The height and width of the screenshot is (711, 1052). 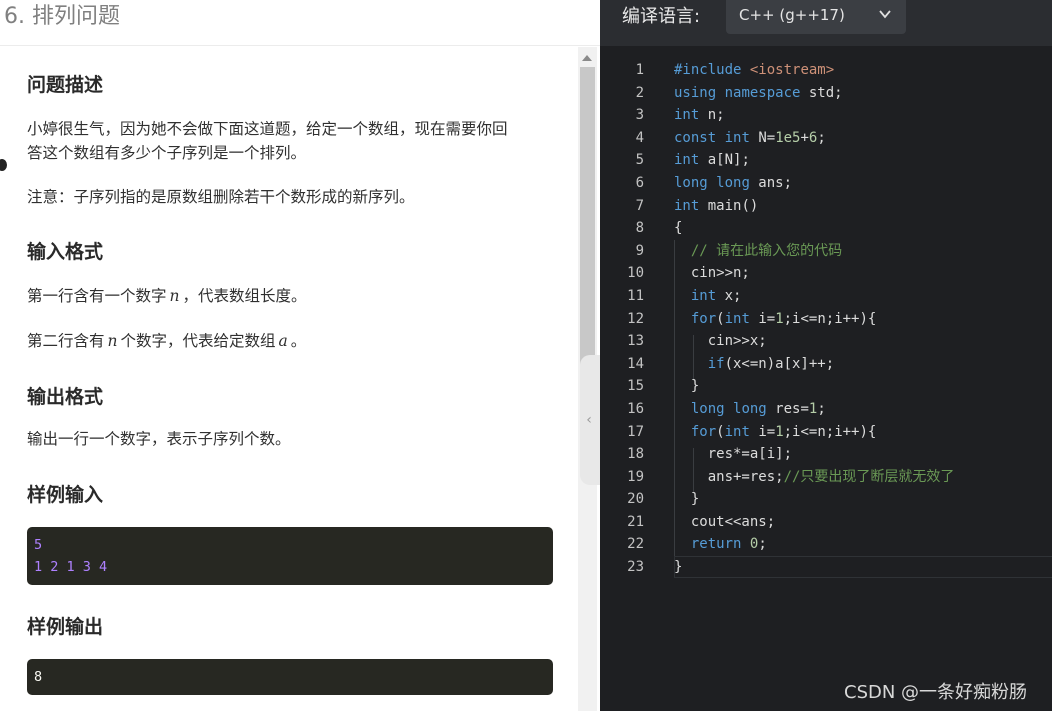 What do you see at coordinates (65, 397) in the screenshot?
I see `section-heading-output: 输出格式` at bounding box center [65, 397].